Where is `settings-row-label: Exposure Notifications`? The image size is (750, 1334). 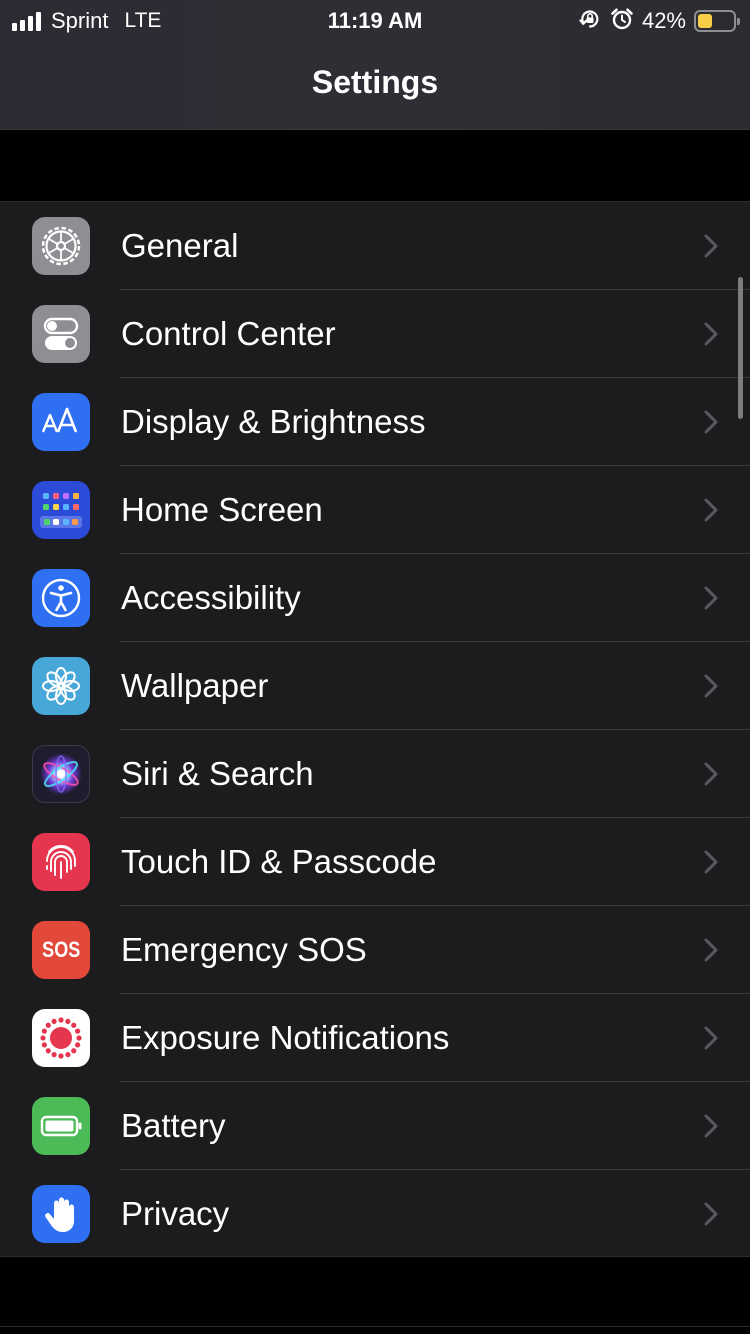 settings-row-label: Exposure Notifications is located at coordinates (285, 1037).